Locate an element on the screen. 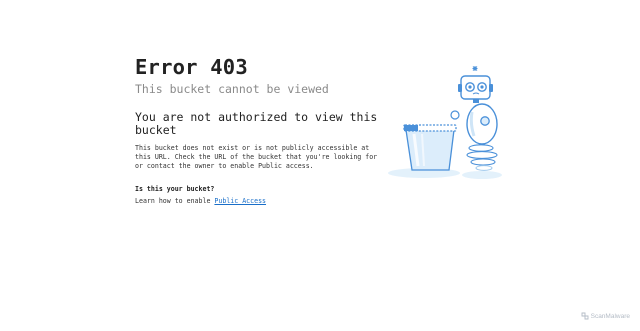  error-title: Error 403 is located at coordinates (191, 67).